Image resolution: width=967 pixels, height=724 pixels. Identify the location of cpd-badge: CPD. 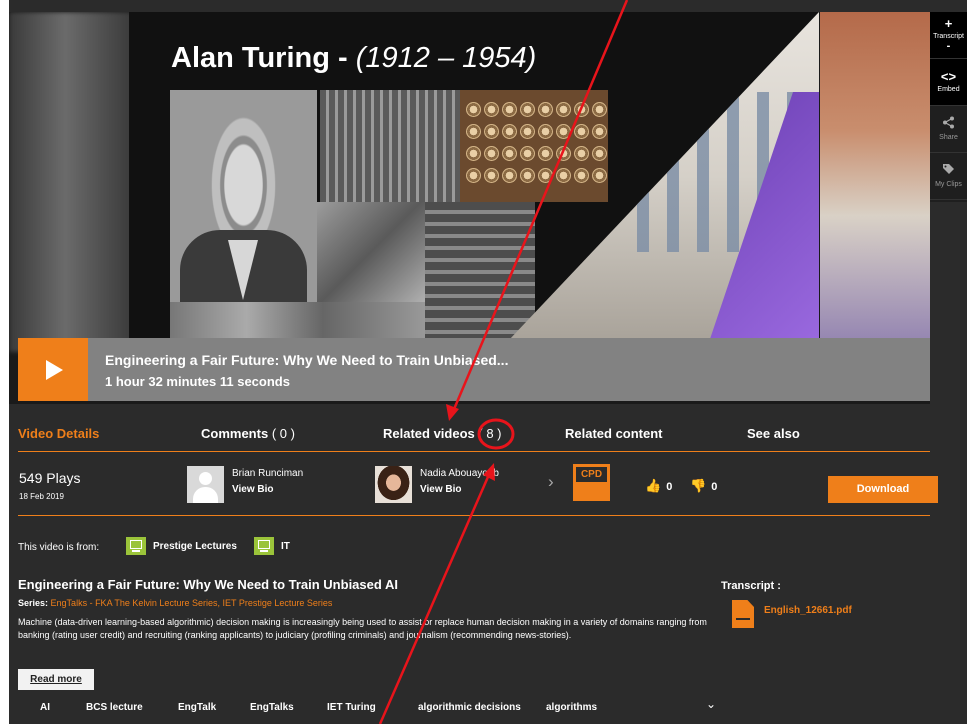
(591, 482).